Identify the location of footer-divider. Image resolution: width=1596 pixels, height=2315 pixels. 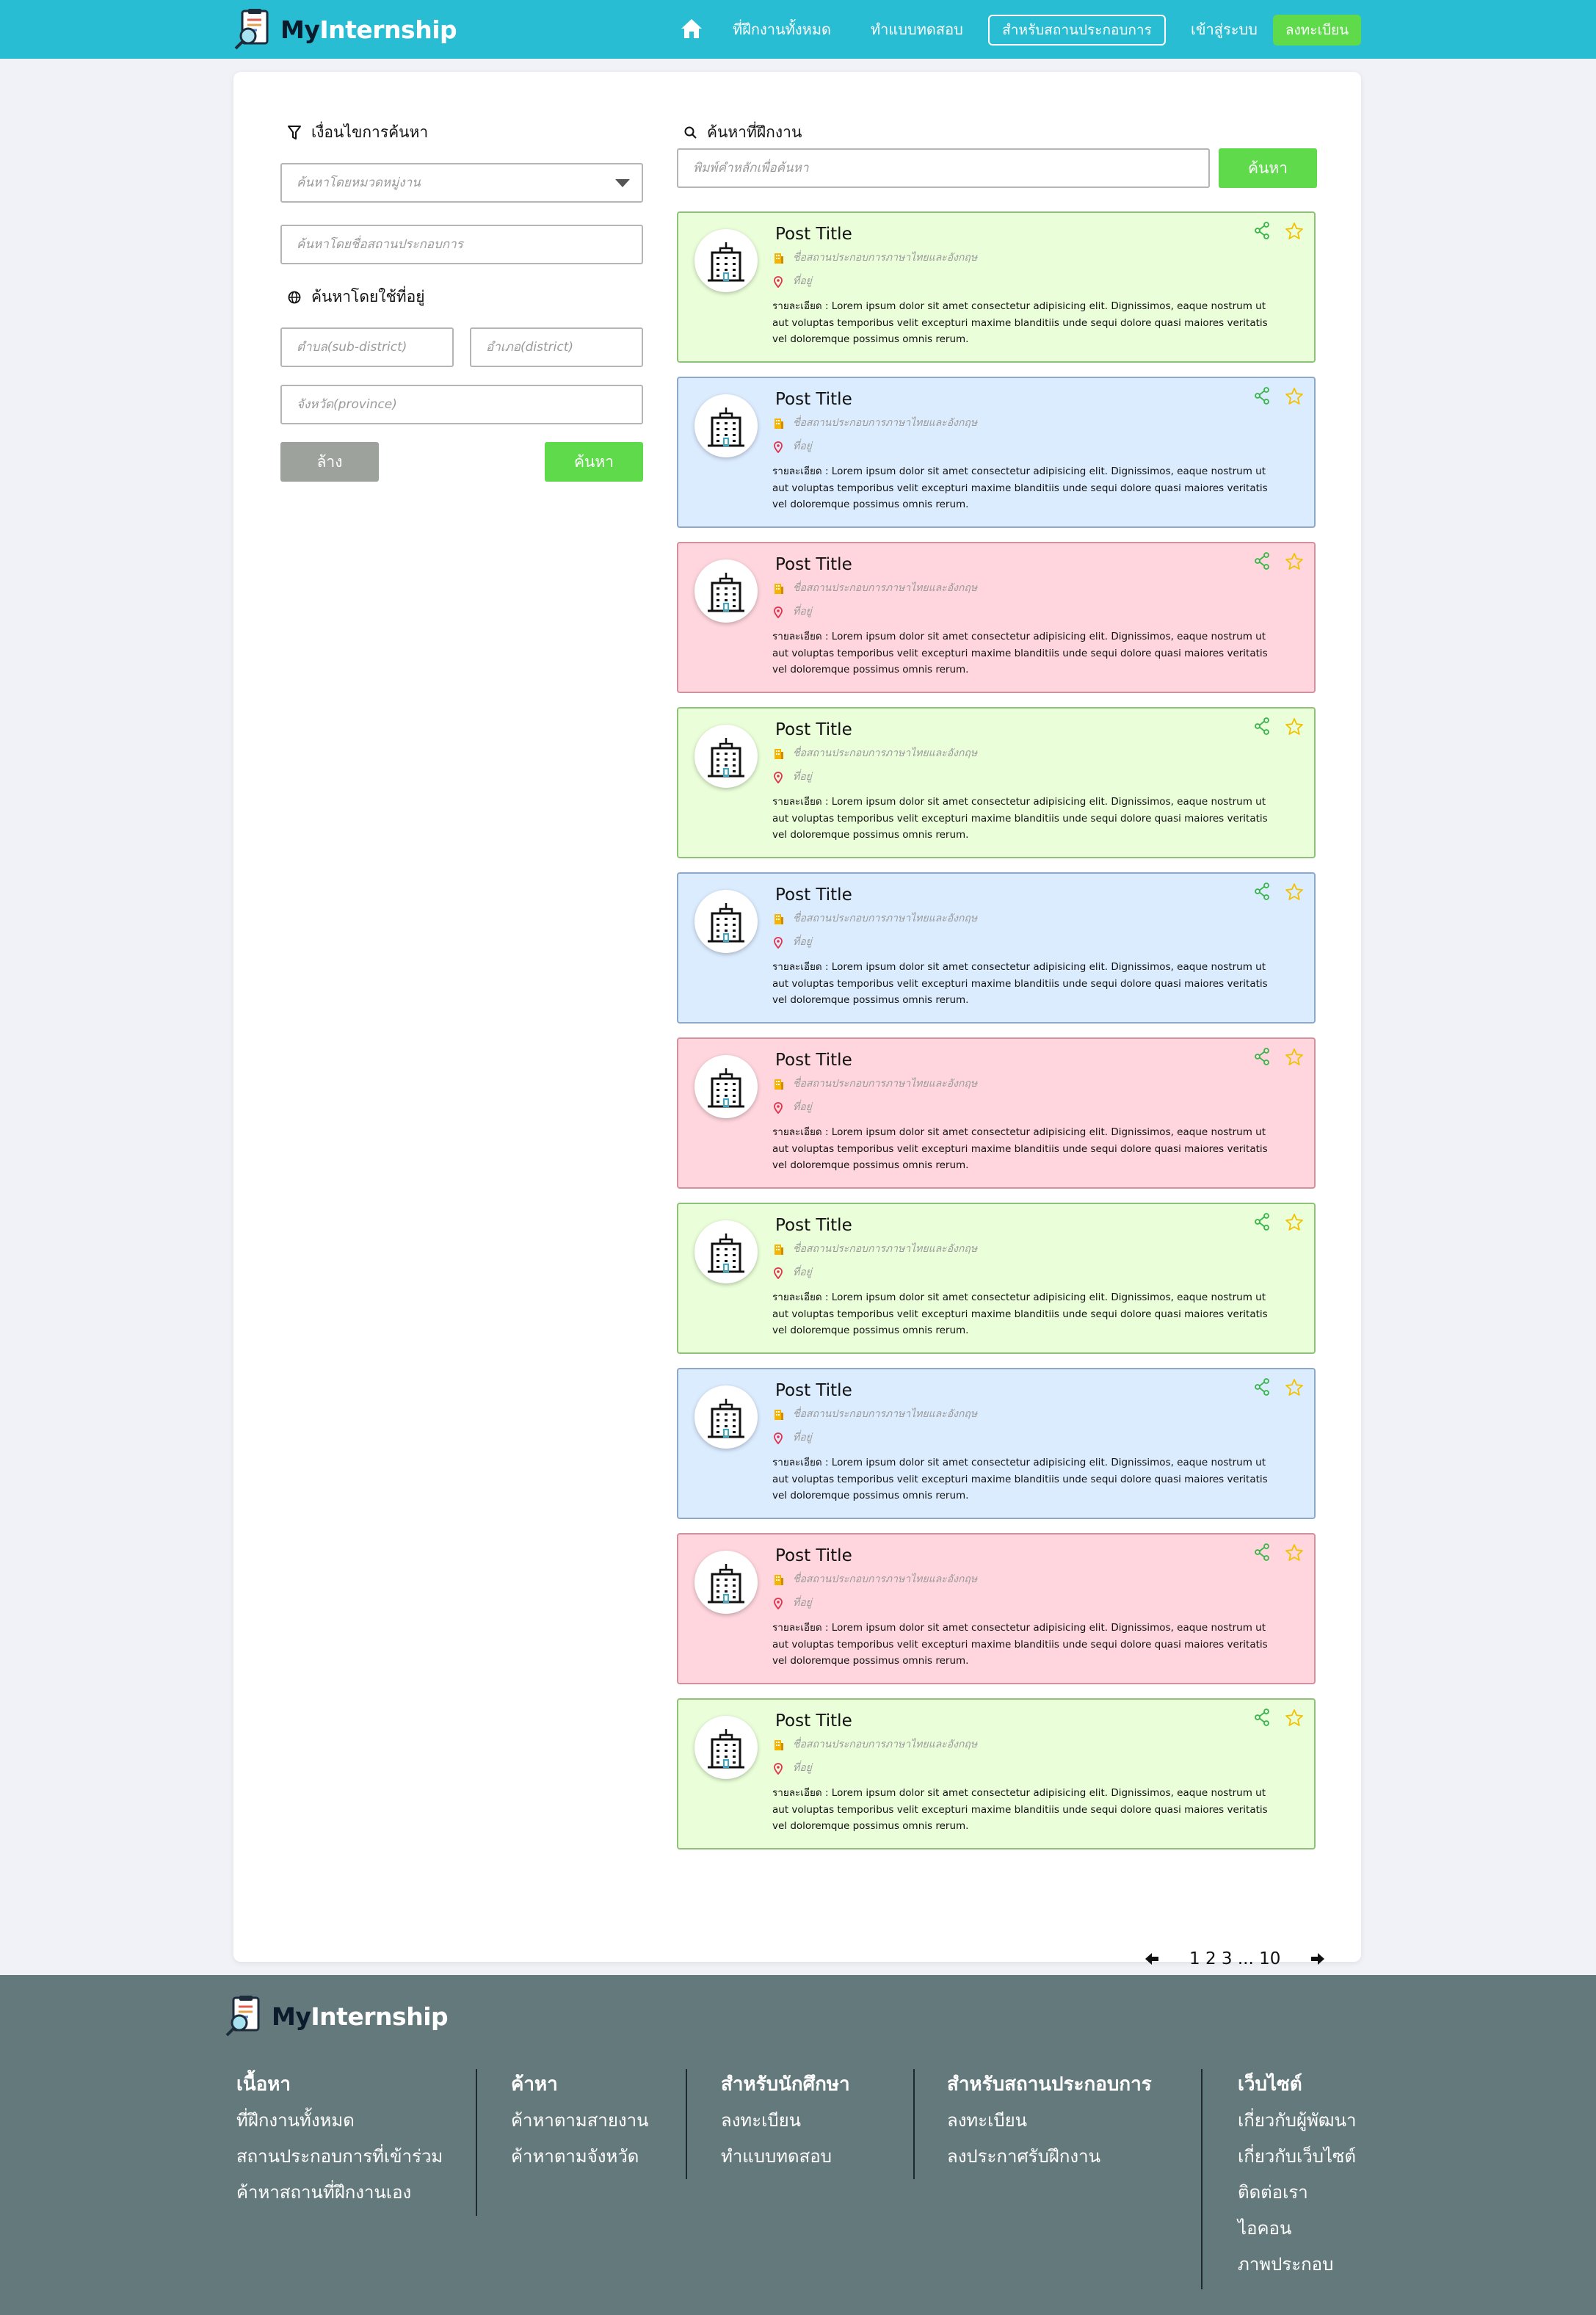
(1202, 2179).